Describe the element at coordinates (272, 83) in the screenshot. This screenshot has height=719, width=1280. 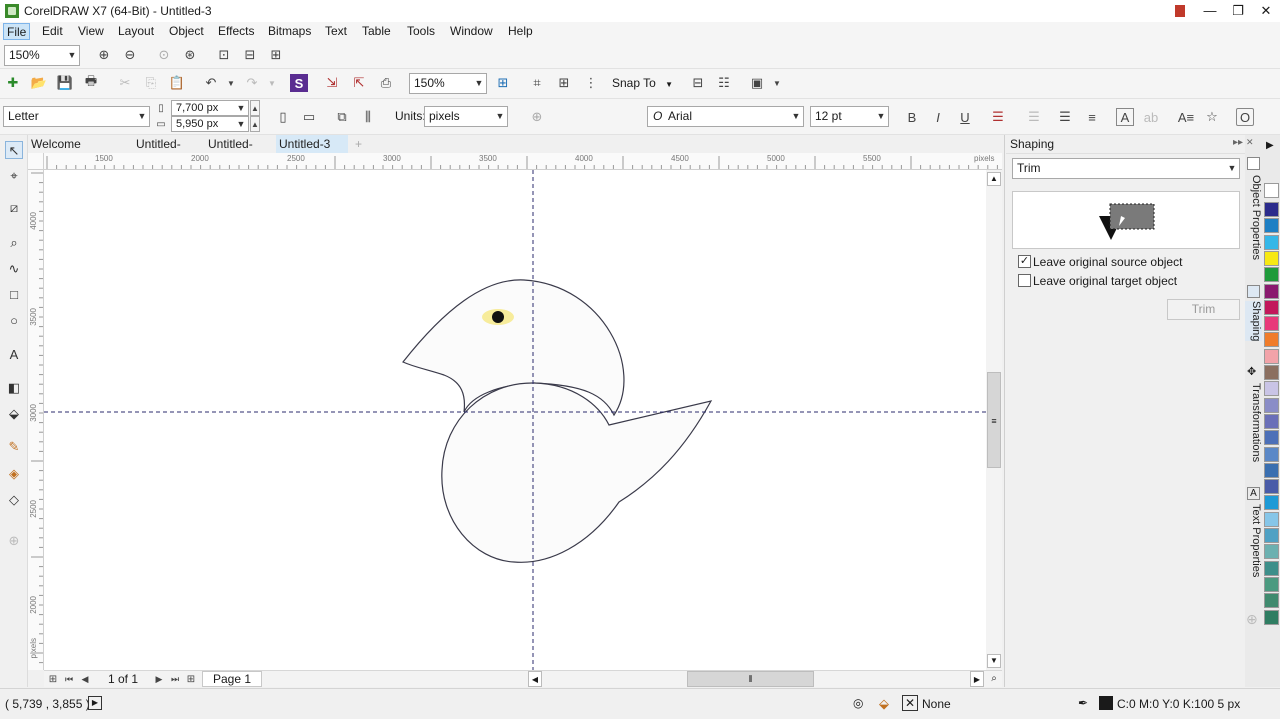
I see `redo-dropdown-icon: ▼` at that location.